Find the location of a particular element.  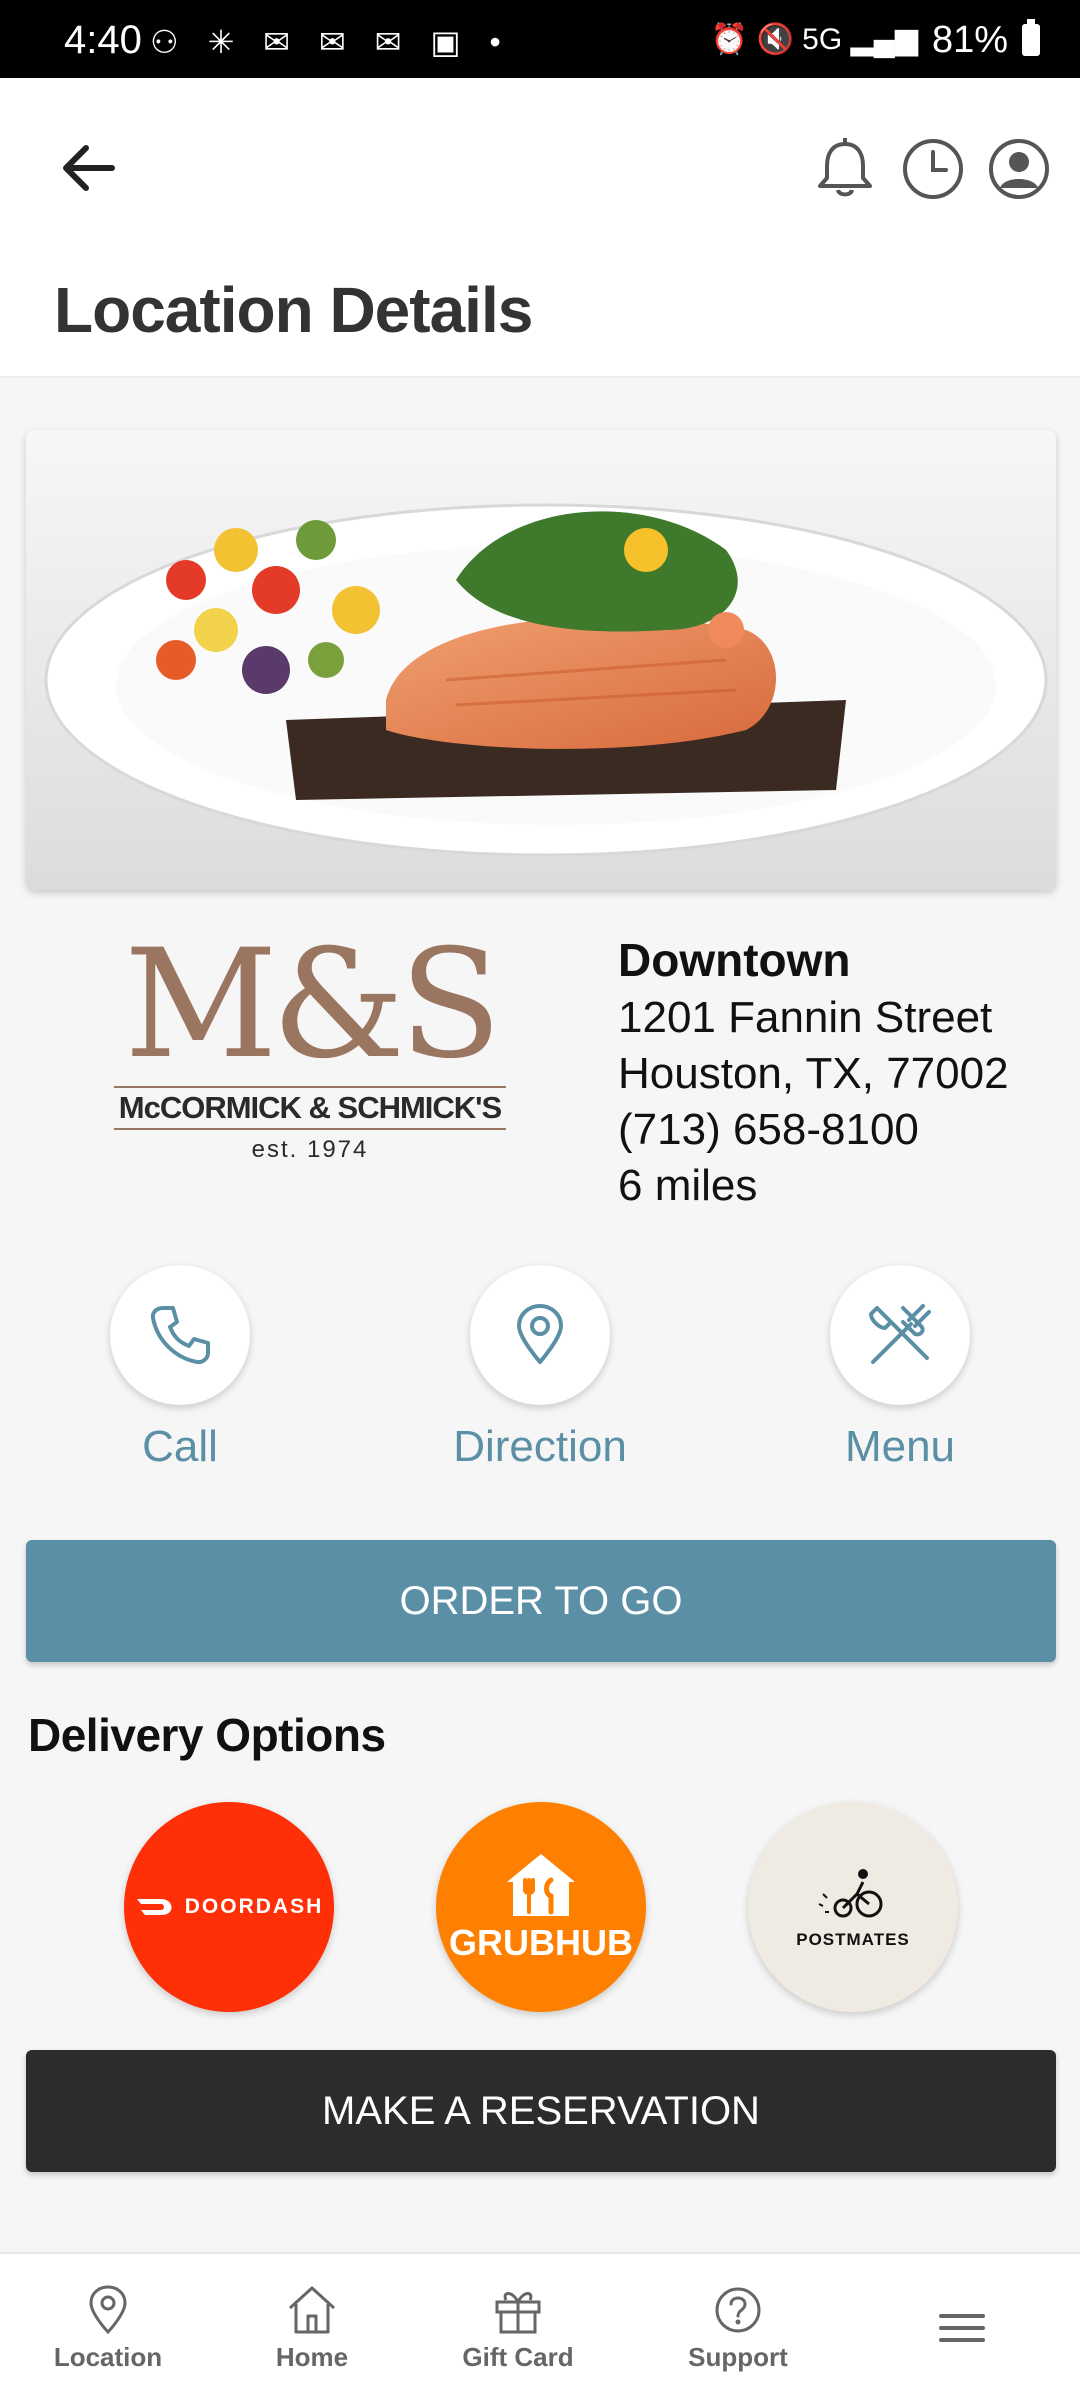

call-button is located at coordinates (180, 1335).